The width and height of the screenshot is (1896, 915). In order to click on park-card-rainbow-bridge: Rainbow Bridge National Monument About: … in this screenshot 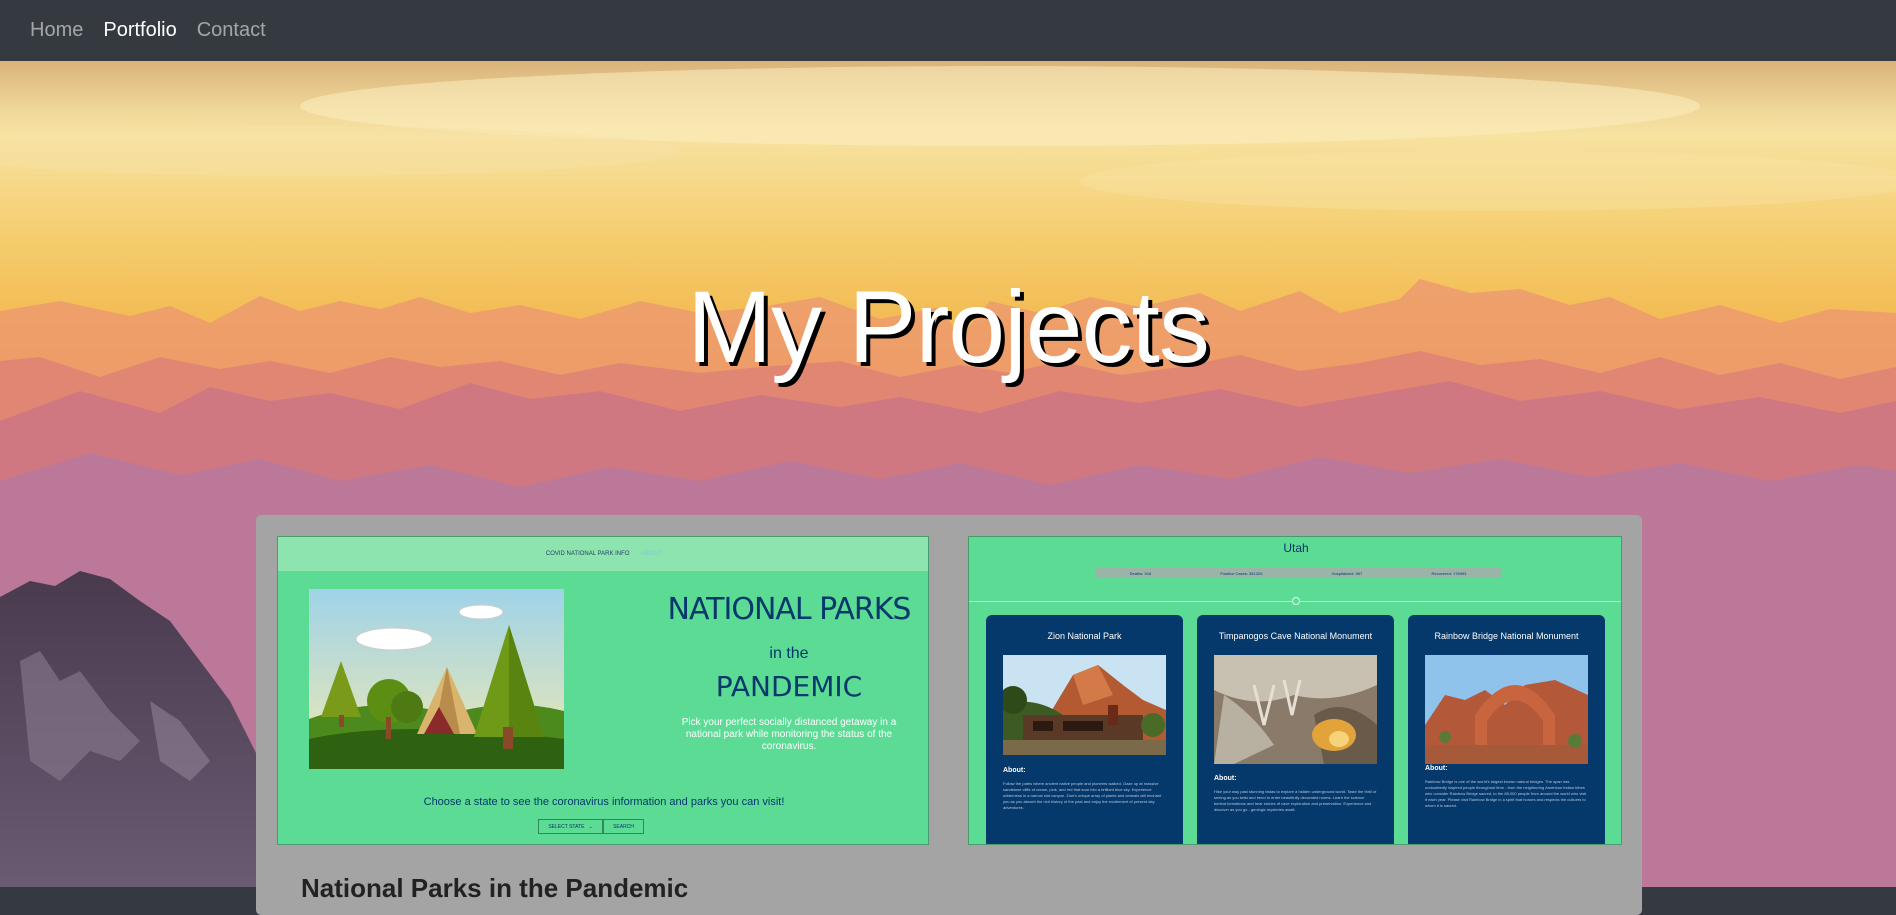, I will do `click(1506, 729)`.